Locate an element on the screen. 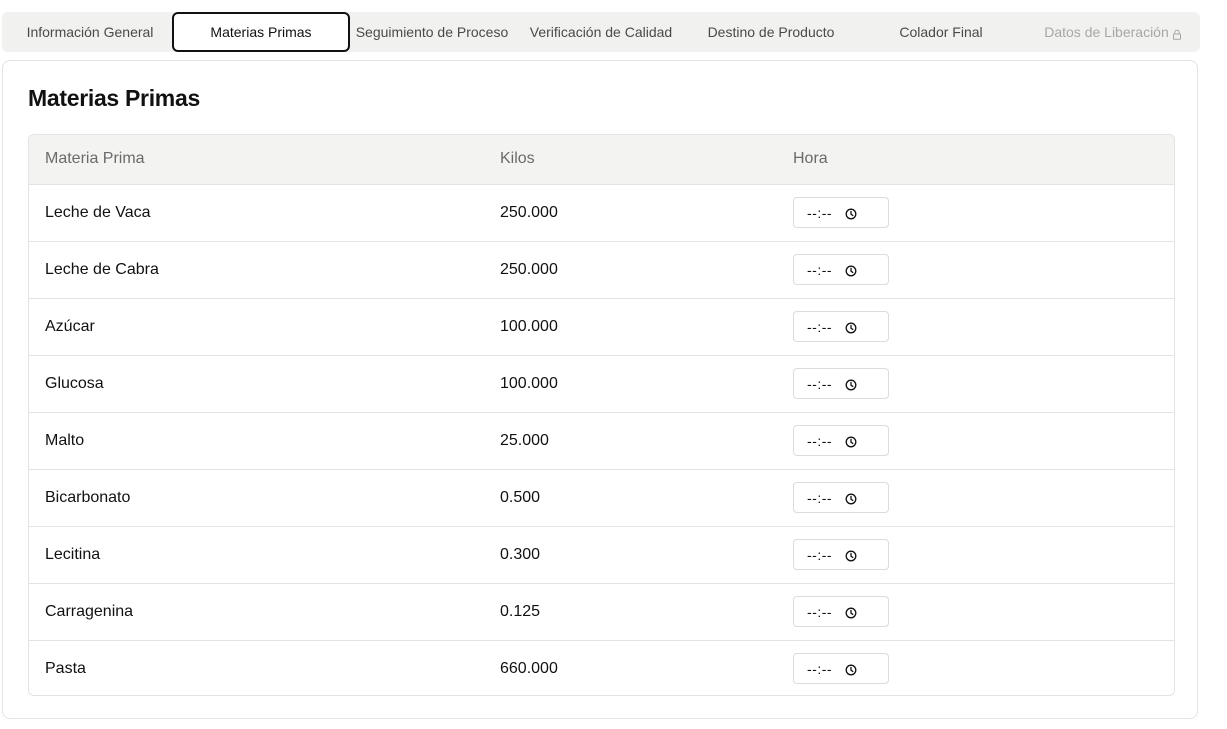 The image size is (1227, 729). tab-label: Materias Primas is located at coordinates (261, 32).